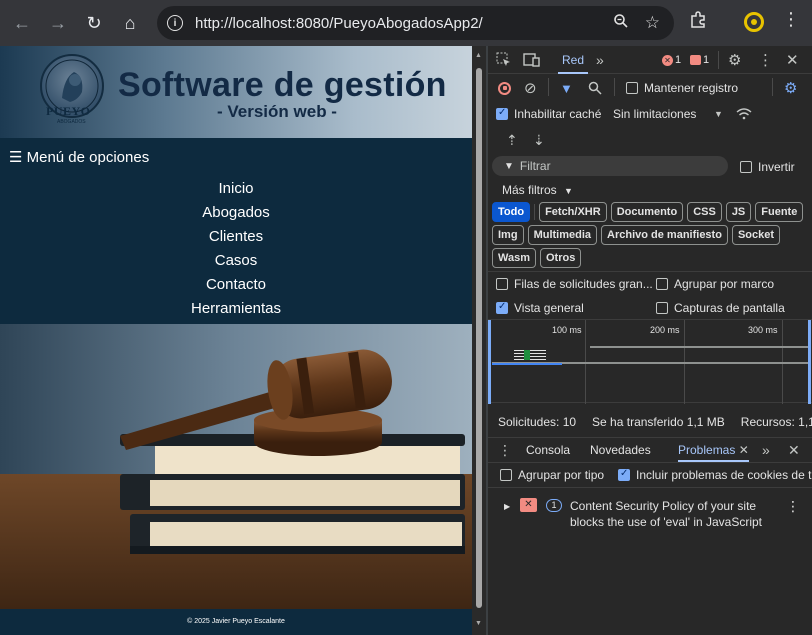  What do you see at coordinates (766, 450) in the screenshot?
I see `more-drawer-tabs-icon: »` at bounding box center [766, 450].